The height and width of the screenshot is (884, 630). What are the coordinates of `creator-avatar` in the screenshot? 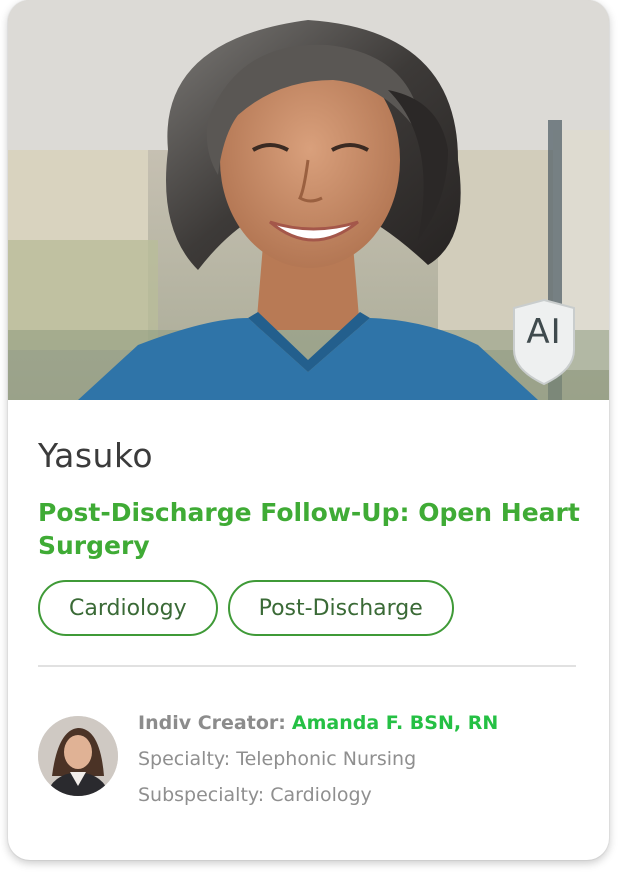 It's located at (78, 756).